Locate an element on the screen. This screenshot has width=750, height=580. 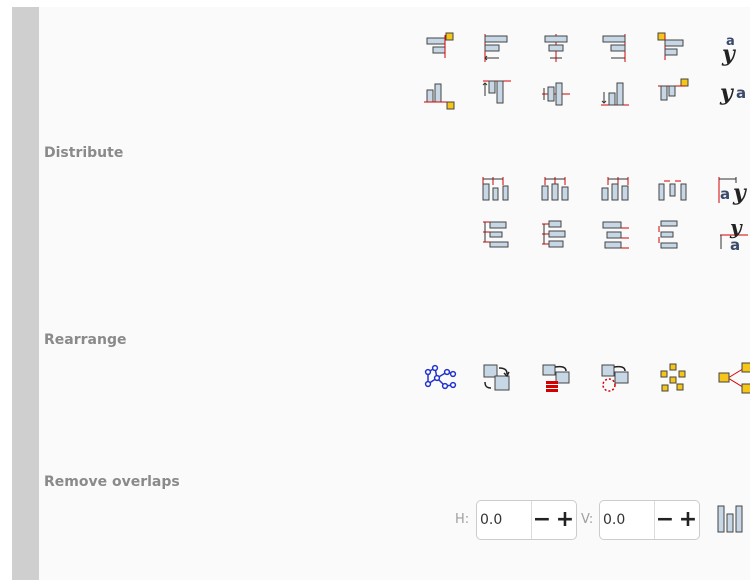
align-text-anchors-vertical-icon: ay is located at coordinates (734, 49).